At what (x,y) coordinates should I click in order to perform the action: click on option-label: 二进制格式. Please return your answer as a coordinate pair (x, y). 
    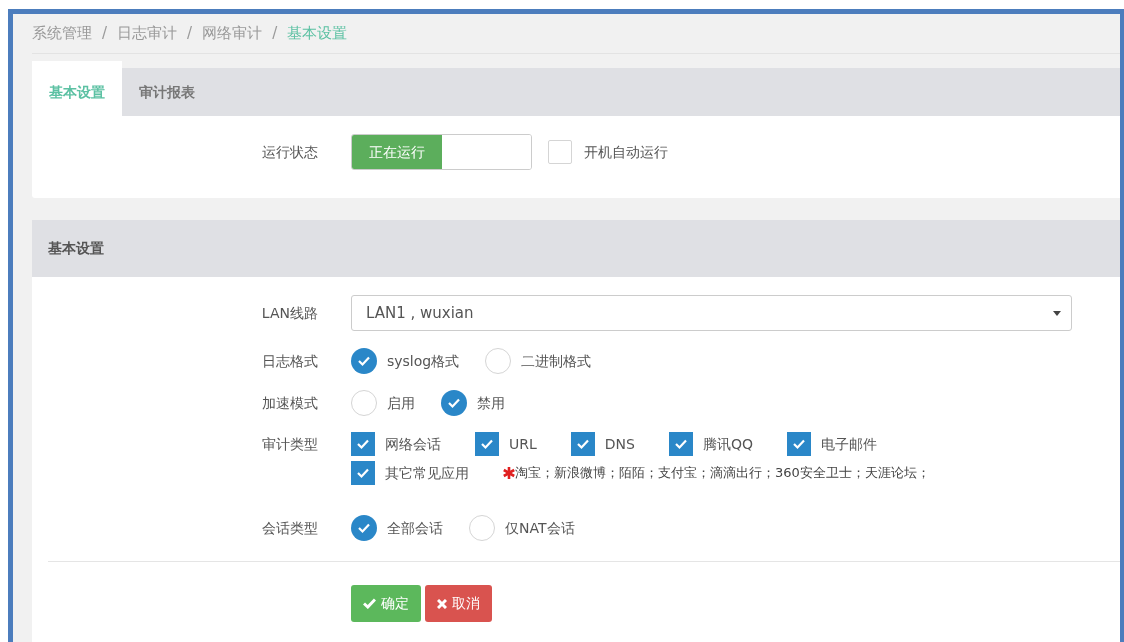
    Looking at the image, I should click on (556, 361).